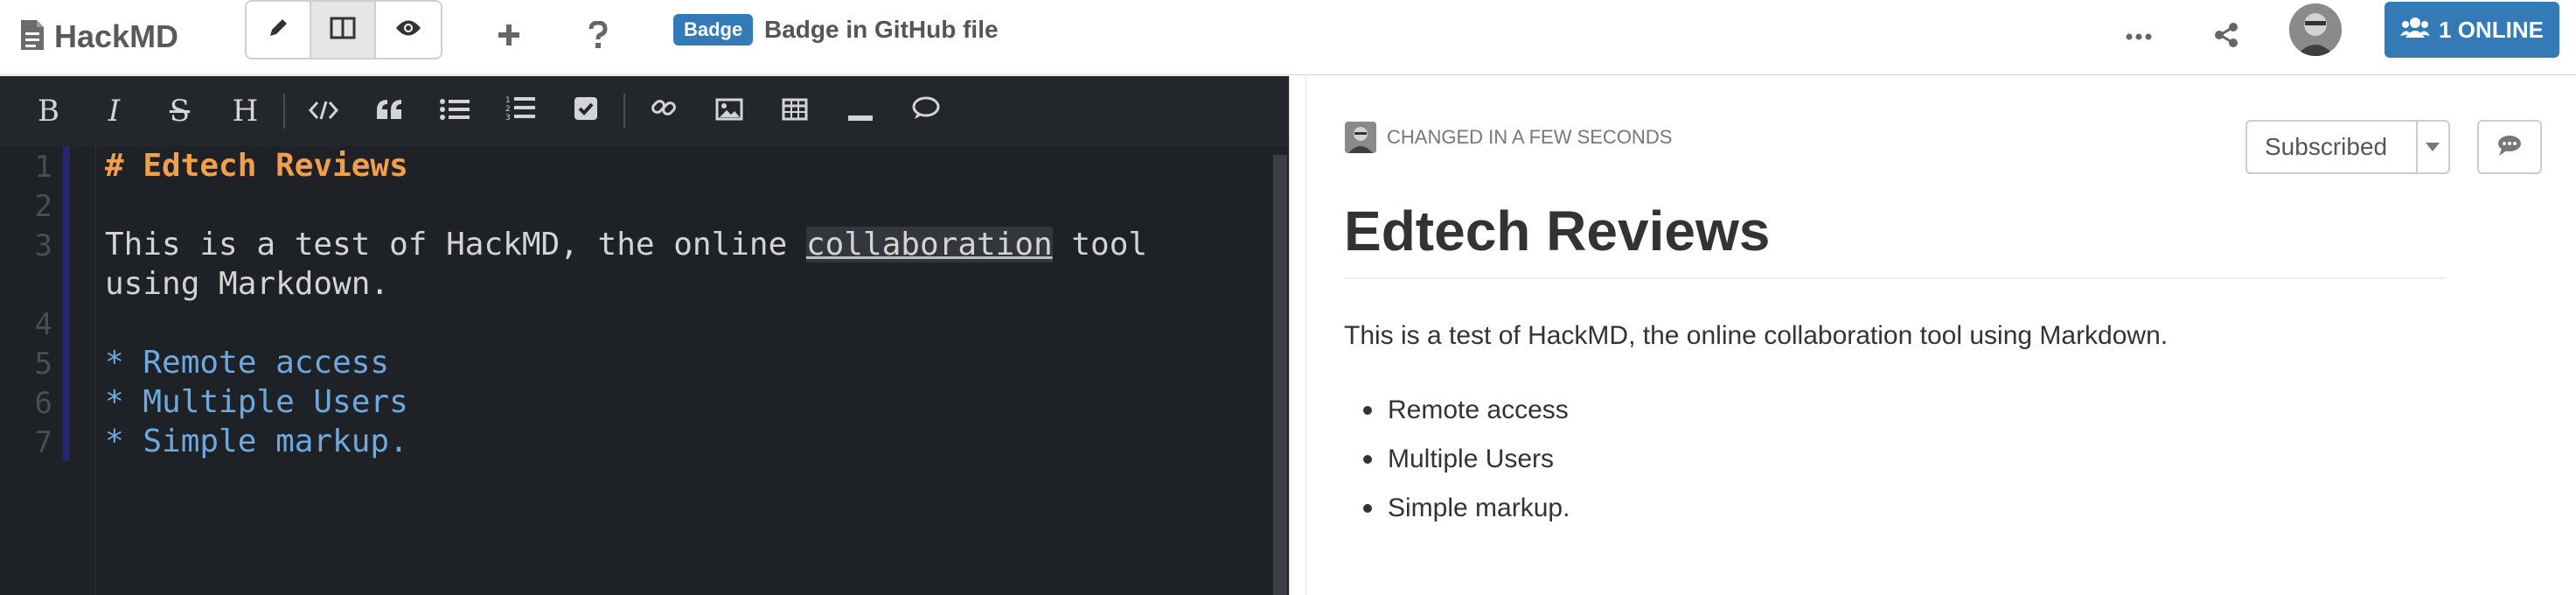 This screenshot has width=2576, height=595. I want to click on online-count-label: 1 ONLINE, so click(2491, 29).